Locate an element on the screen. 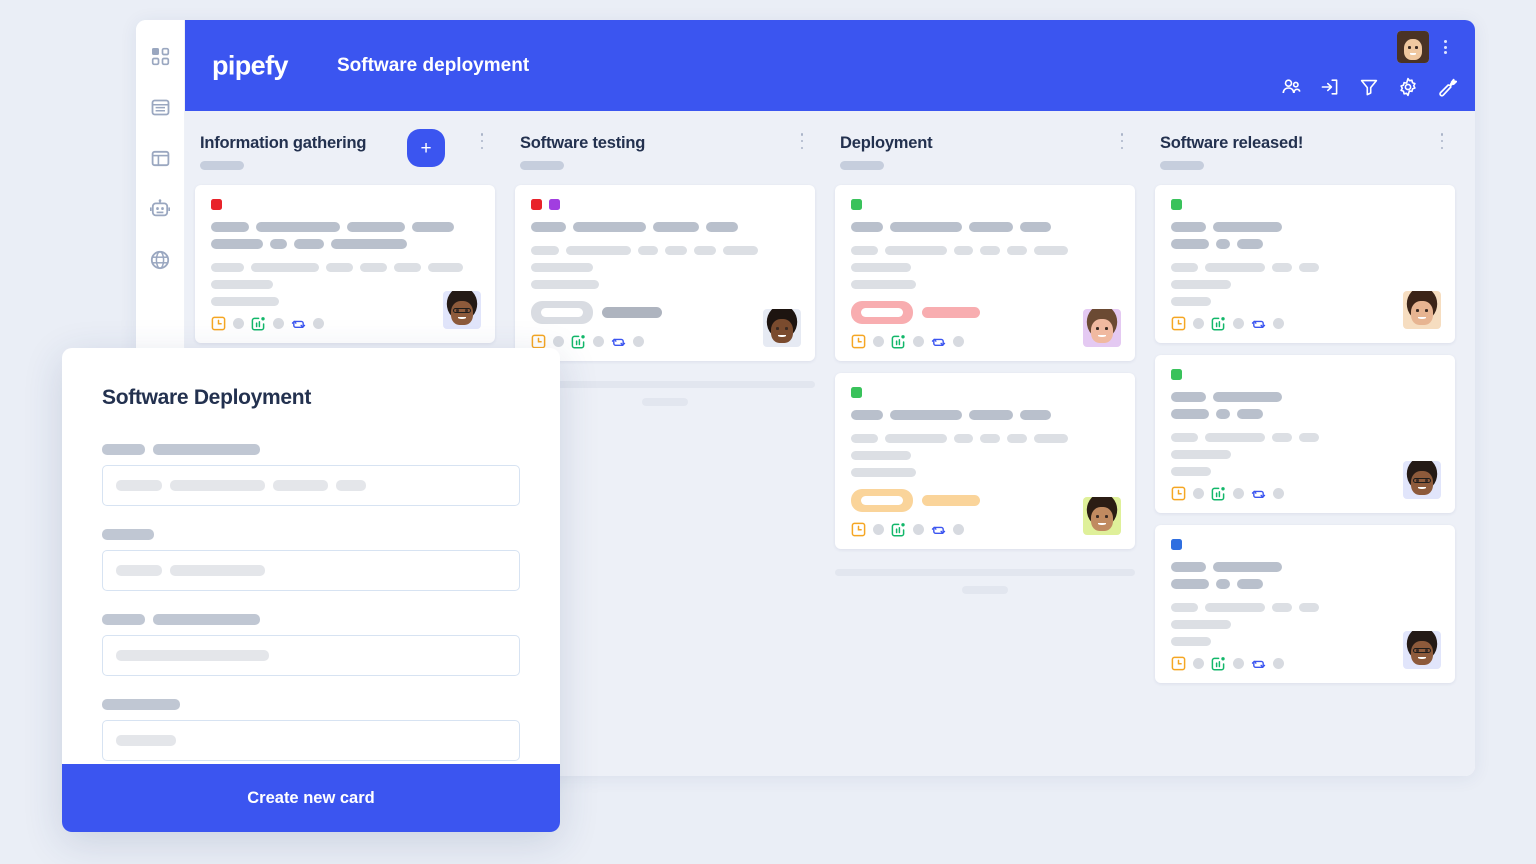  database-icon is located at coordinates (160, 107).